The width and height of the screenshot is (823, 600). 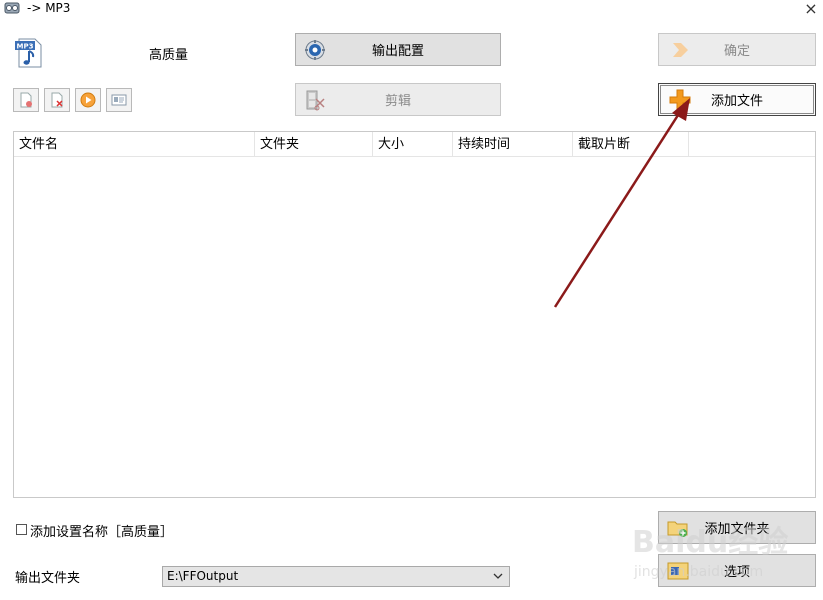 I want to click on add-file-button: 添加文件, so click(x=737, y=99).